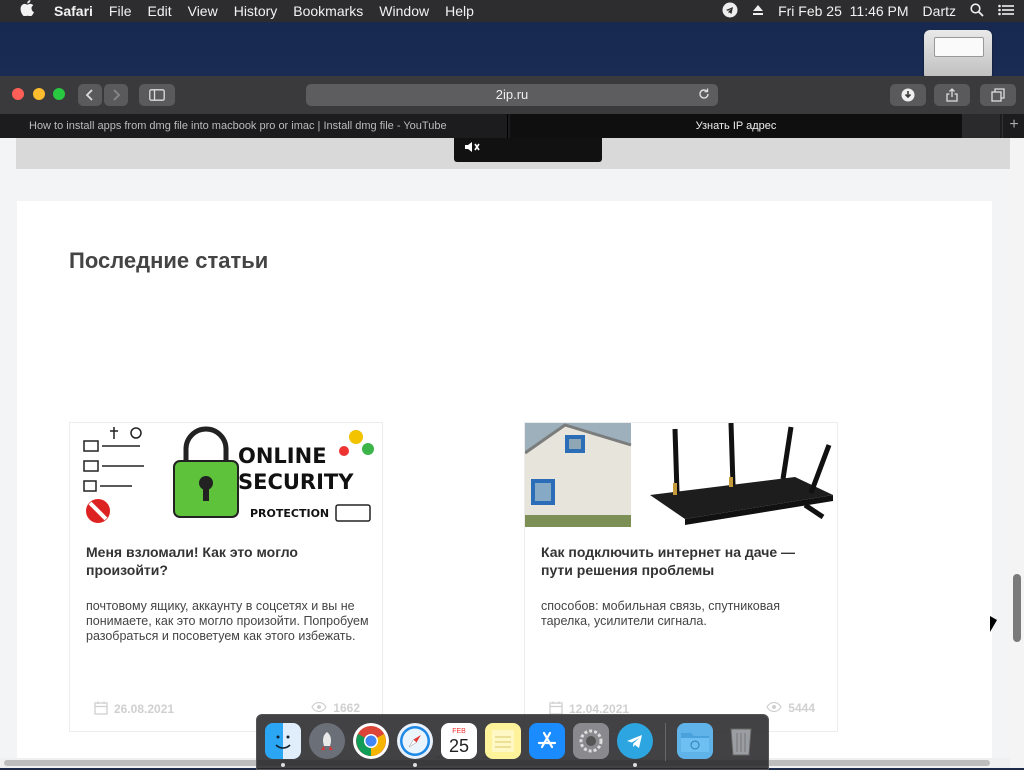  I want to click on forward-button, so click(116, 95).